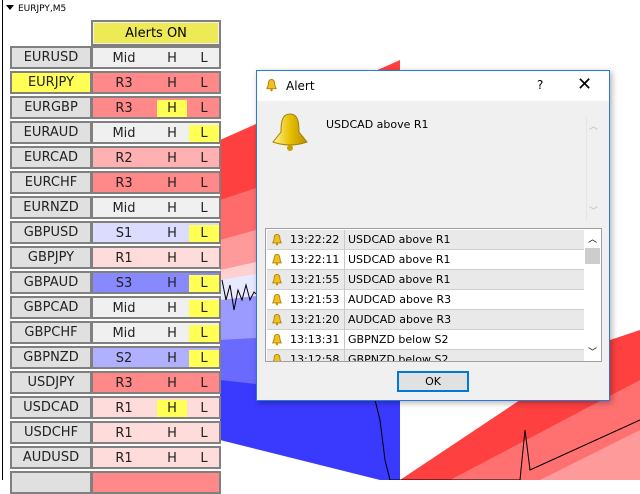  What do you see at coordinates (51, 107) in the screenshot?
I see `pair-button: EURGBP` at bounding box center [51, 107].